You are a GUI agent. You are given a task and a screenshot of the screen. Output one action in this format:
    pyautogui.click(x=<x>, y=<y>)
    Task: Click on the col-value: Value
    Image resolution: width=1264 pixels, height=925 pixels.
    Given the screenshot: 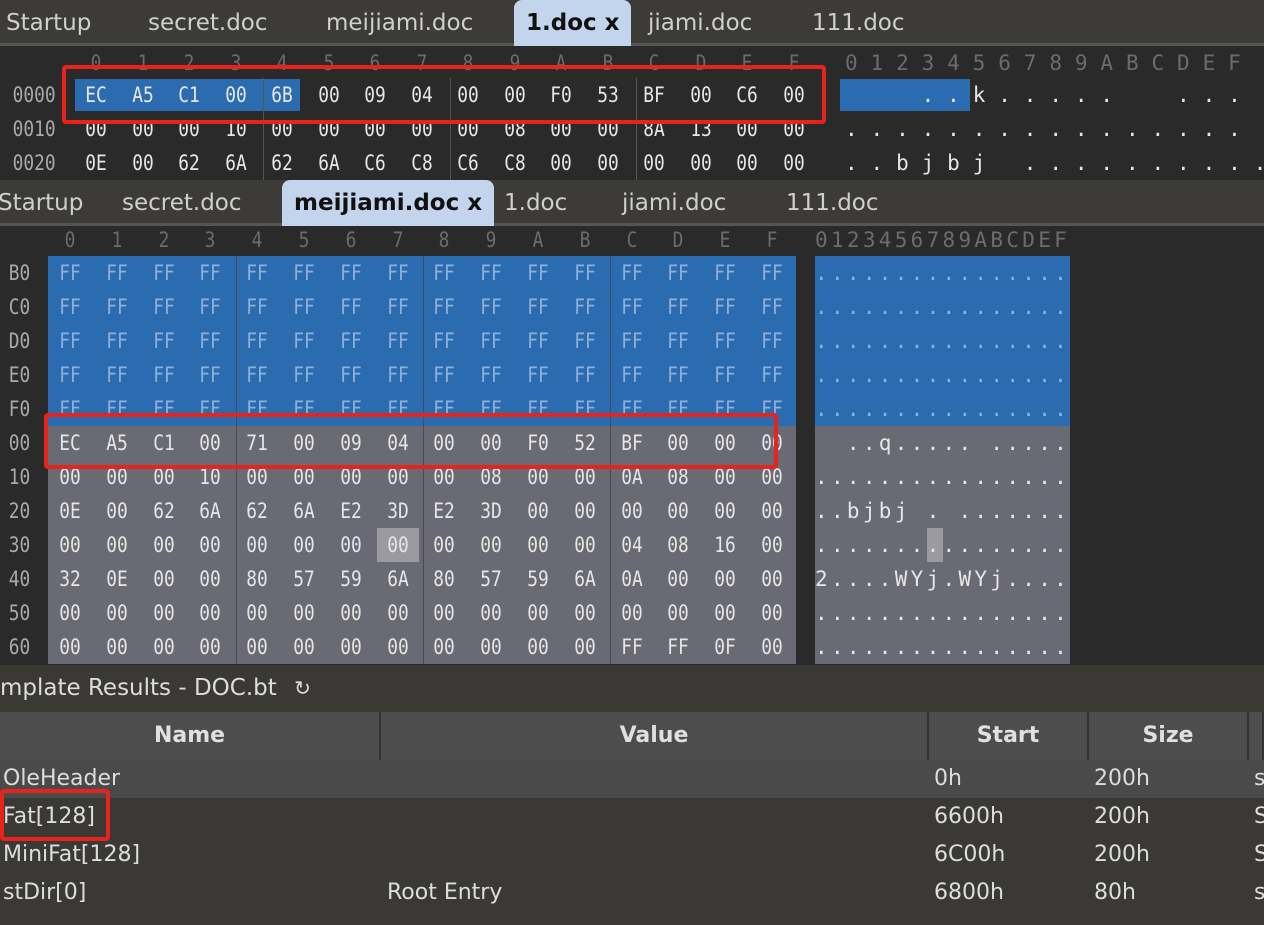 What is the action you would take?
    pyautogui.click(x=655, y=736)
    